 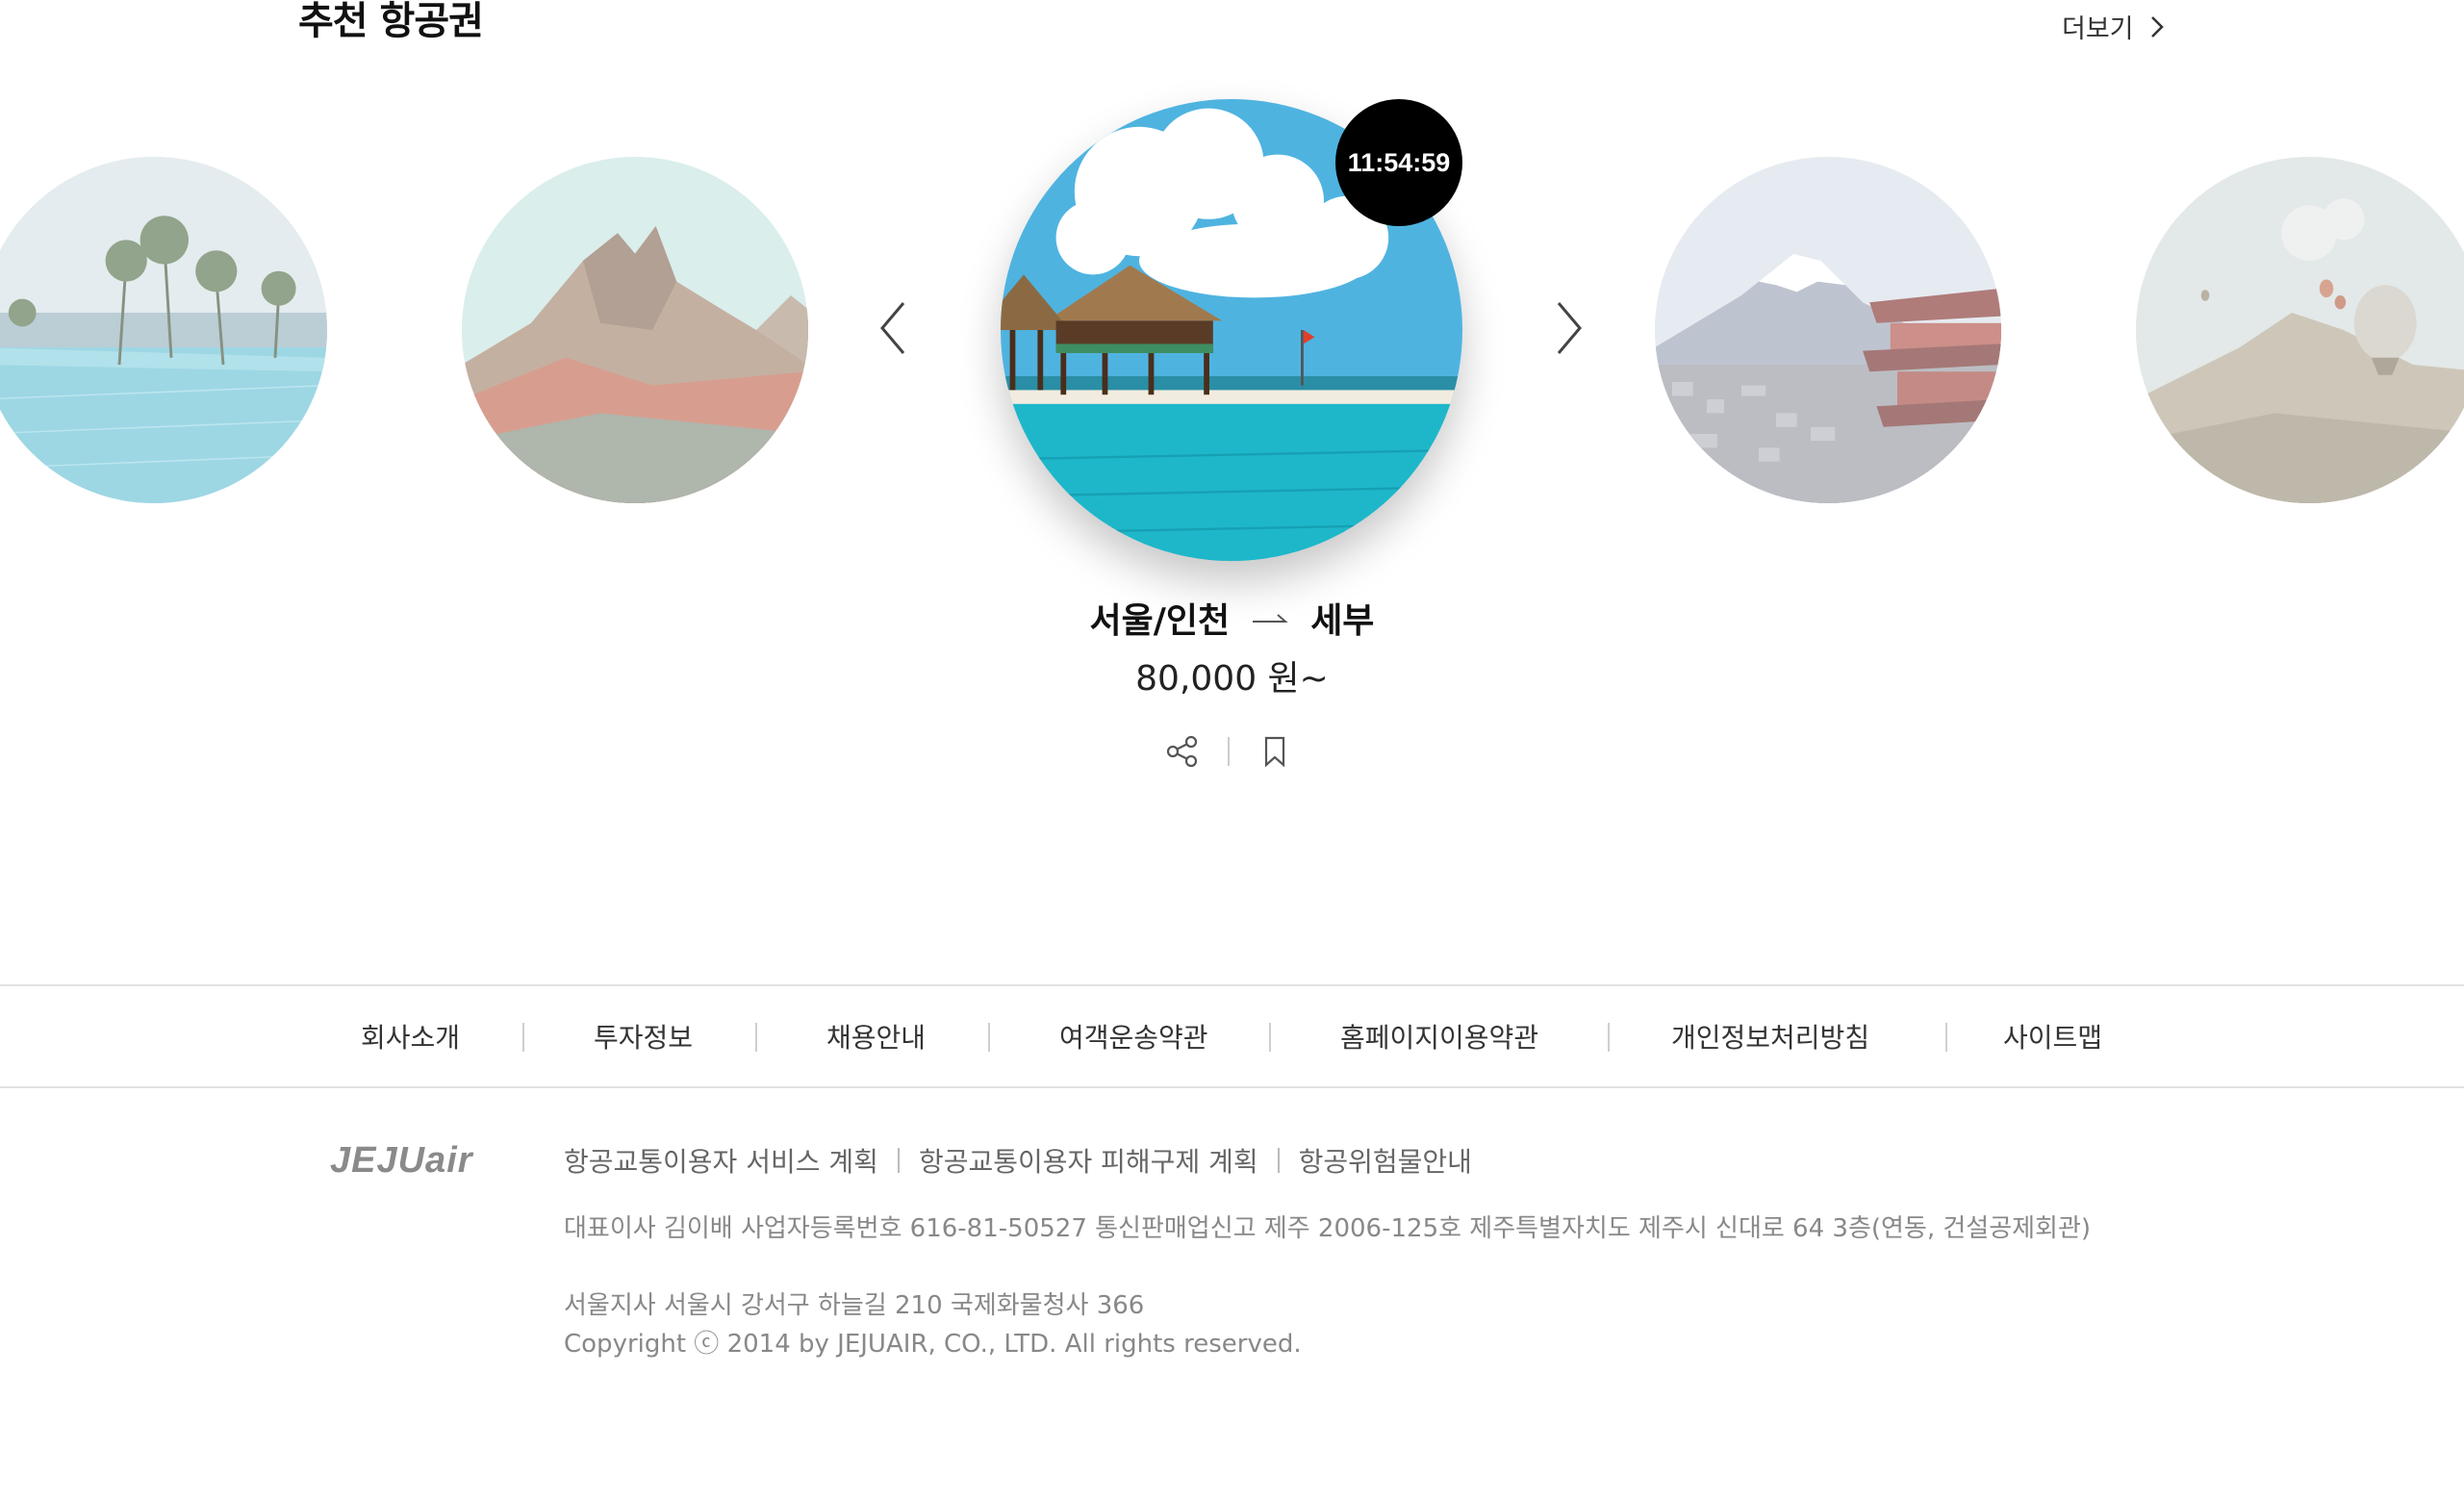 What do you see at coordinates (163, 330) in the screenshot?
I see `destination-slide-pool` at bounding box center [163, 330].